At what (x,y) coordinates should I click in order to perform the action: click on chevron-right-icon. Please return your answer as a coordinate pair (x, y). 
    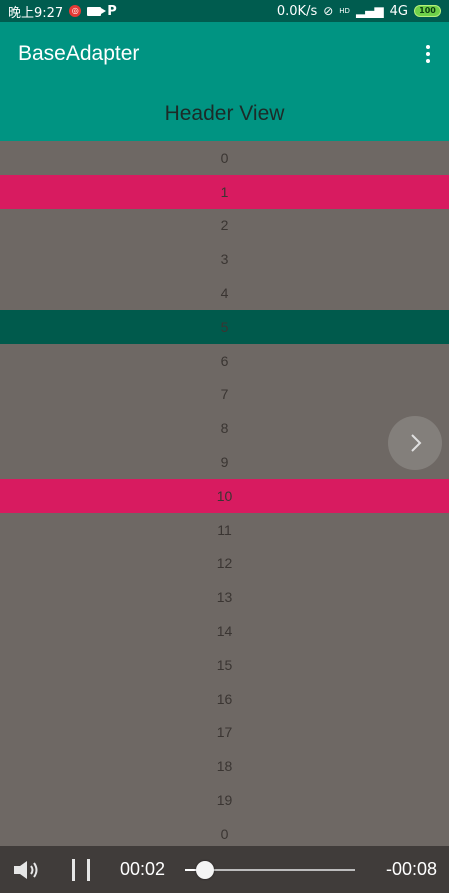
    Looking at the image, I should click on (416, 443).